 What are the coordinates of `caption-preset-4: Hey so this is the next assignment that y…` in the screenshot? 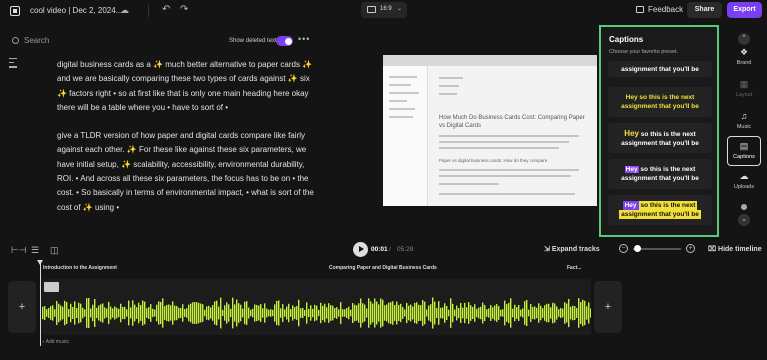 It's located at (660, 174).